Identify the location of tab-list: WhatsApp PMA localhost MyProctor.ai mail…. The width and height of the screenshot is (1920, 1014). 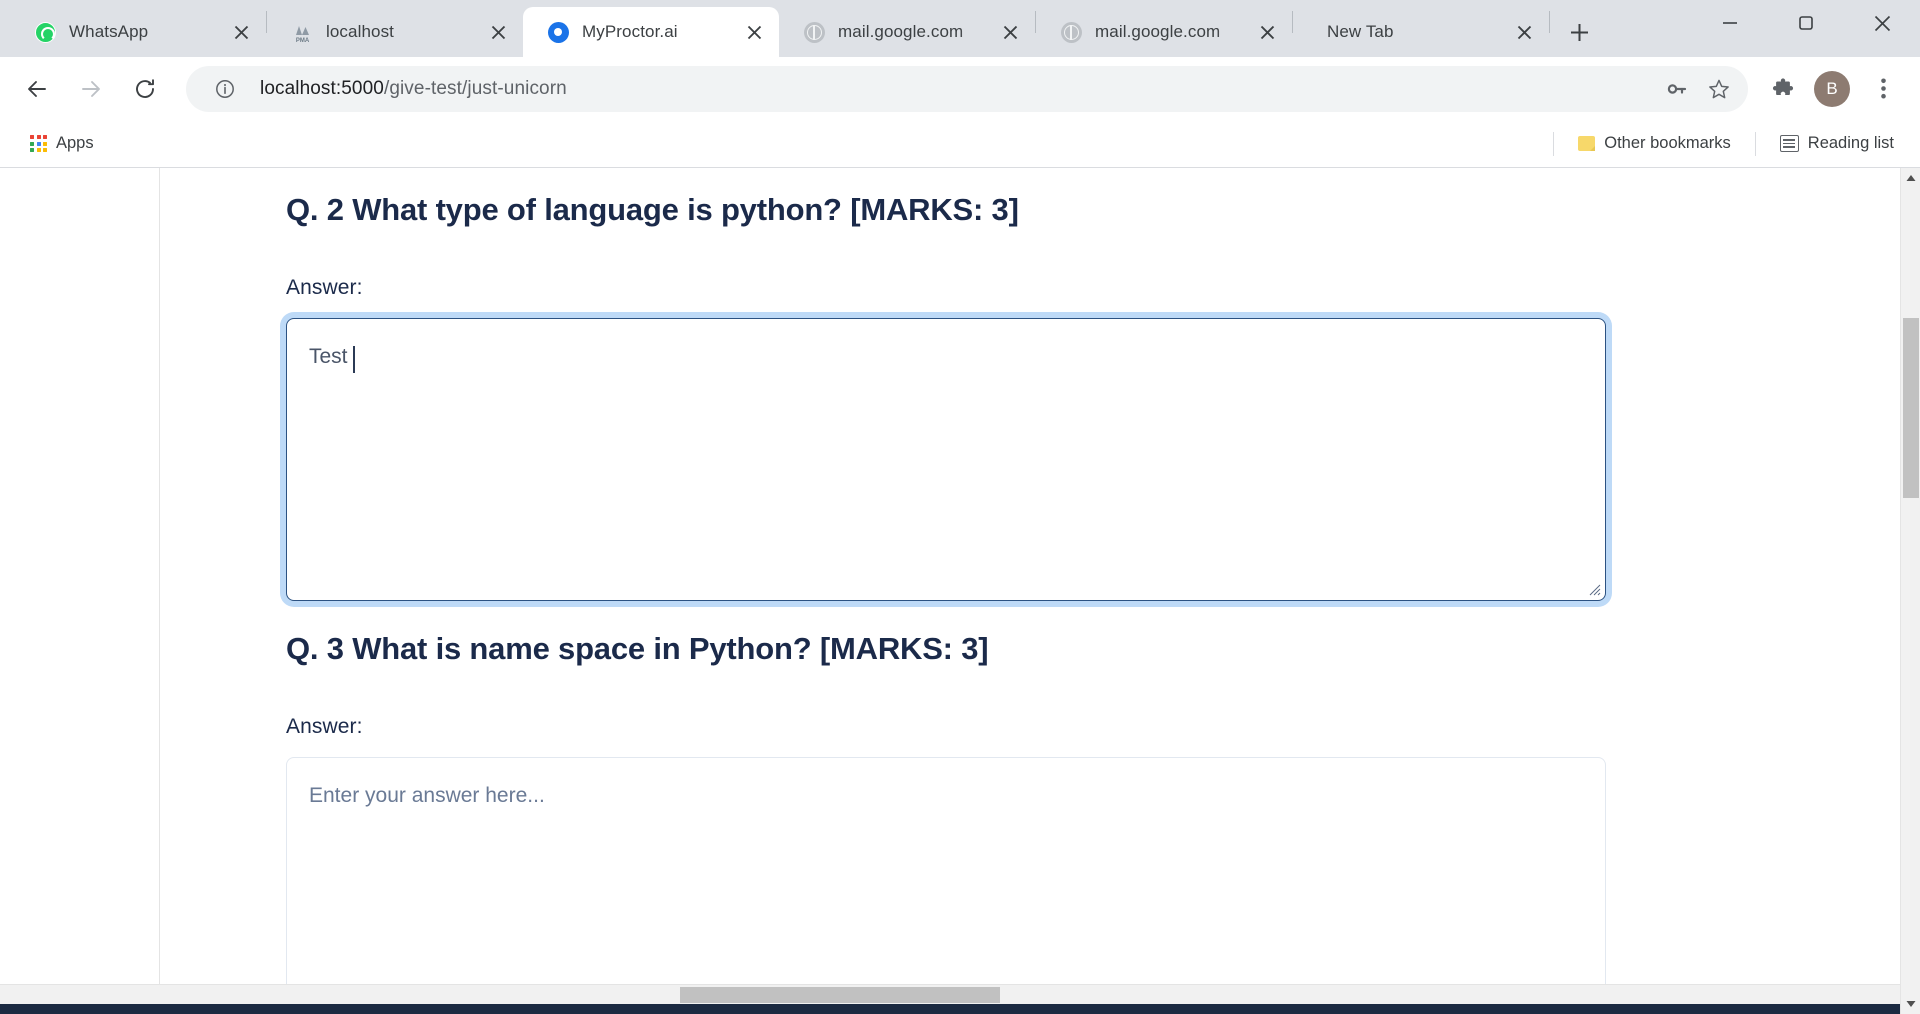
(799, 28).